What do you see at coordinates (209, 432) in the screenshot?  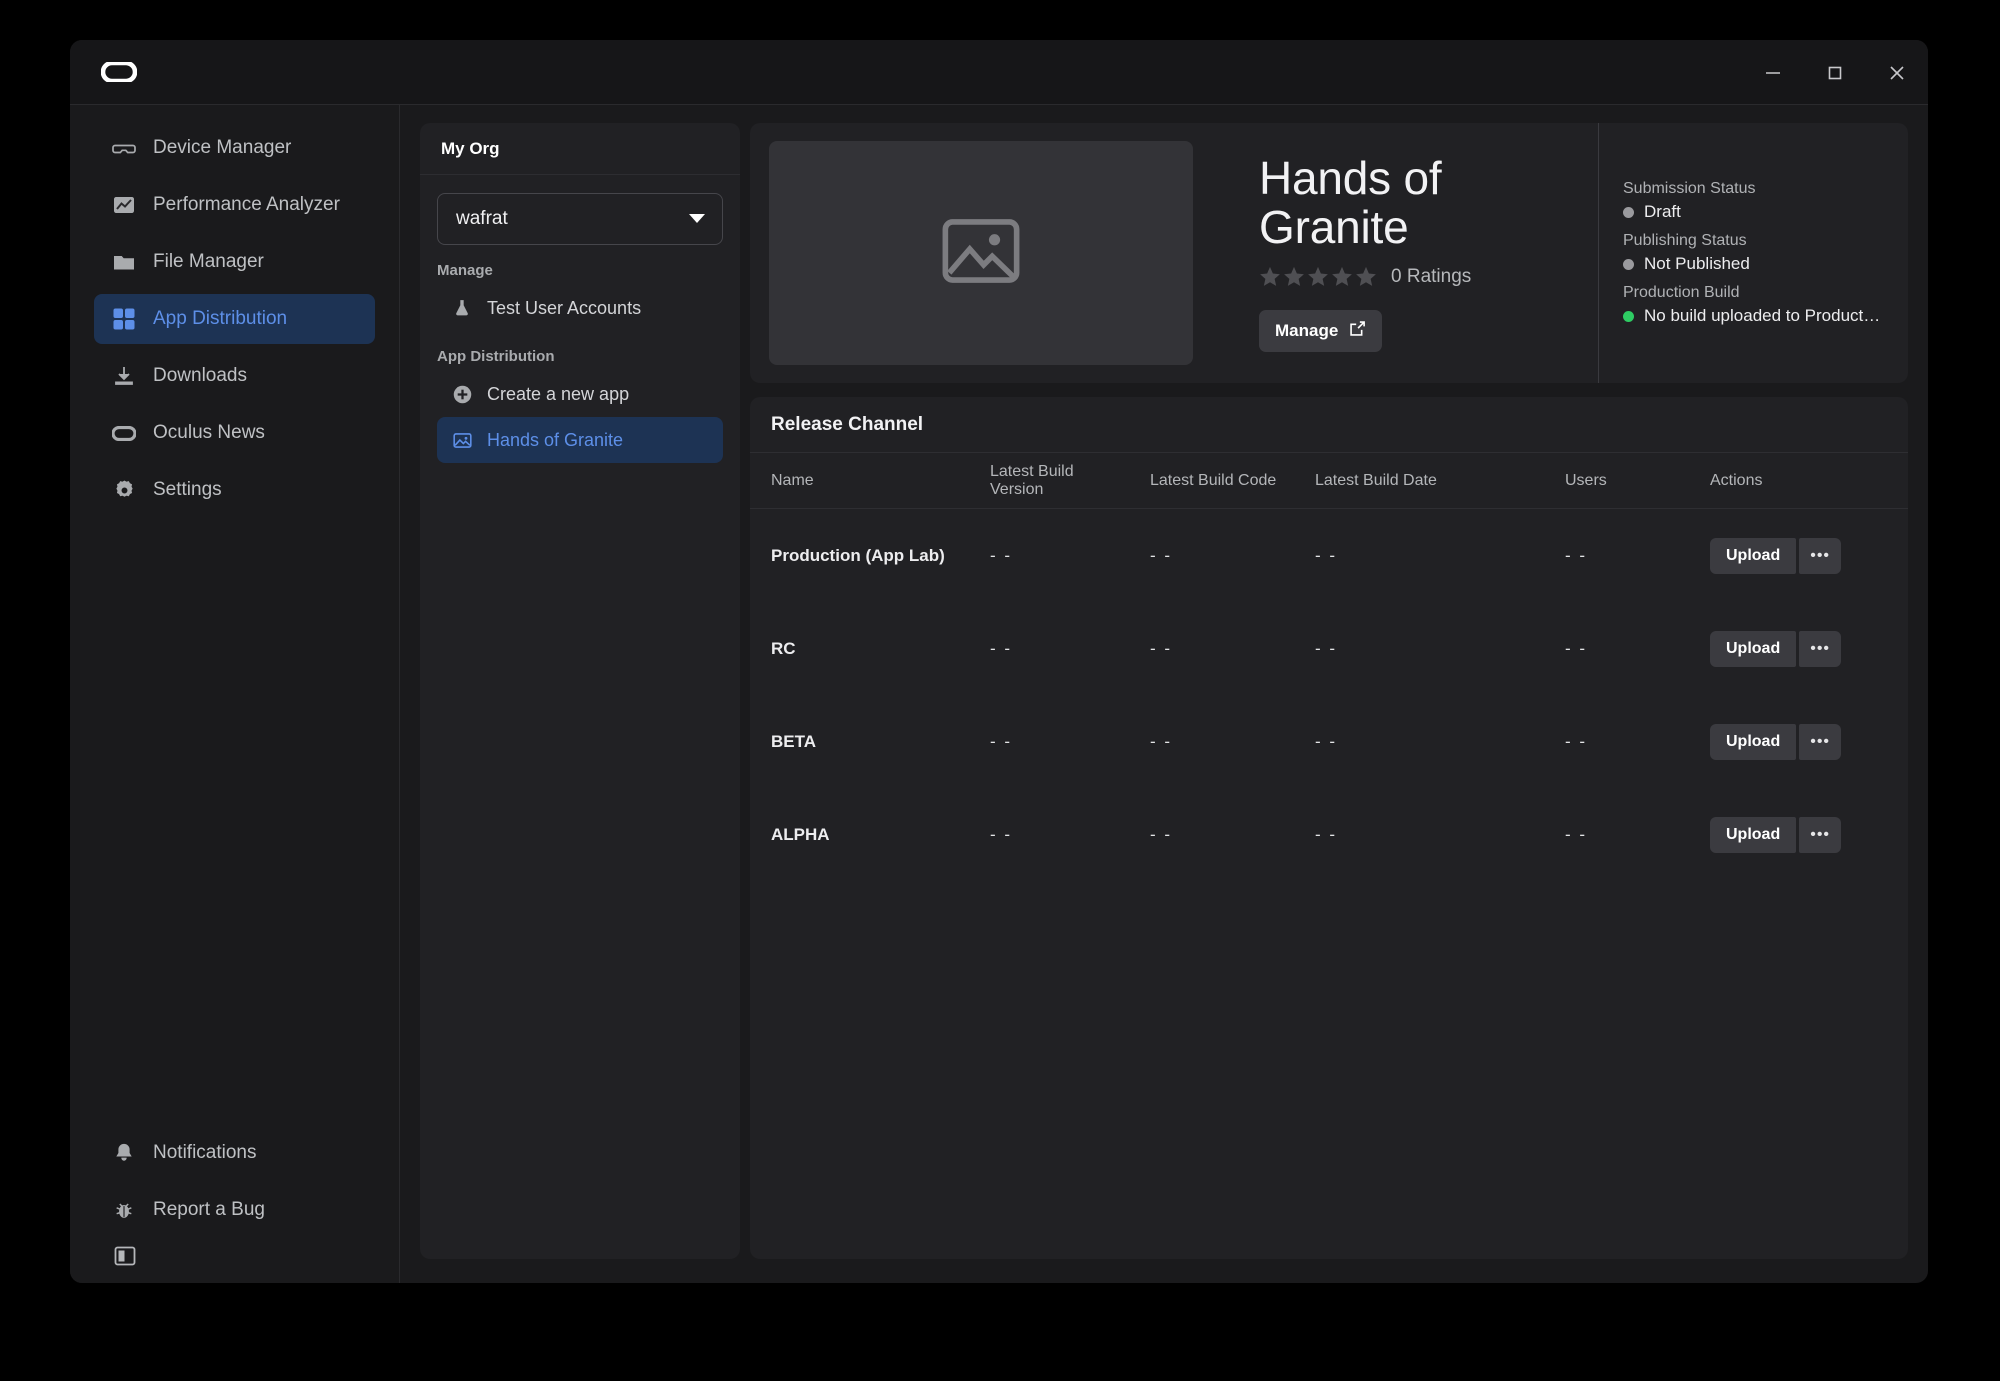 I see `sidebar-item-label: Oculus News` at bounding box center [209, 432].